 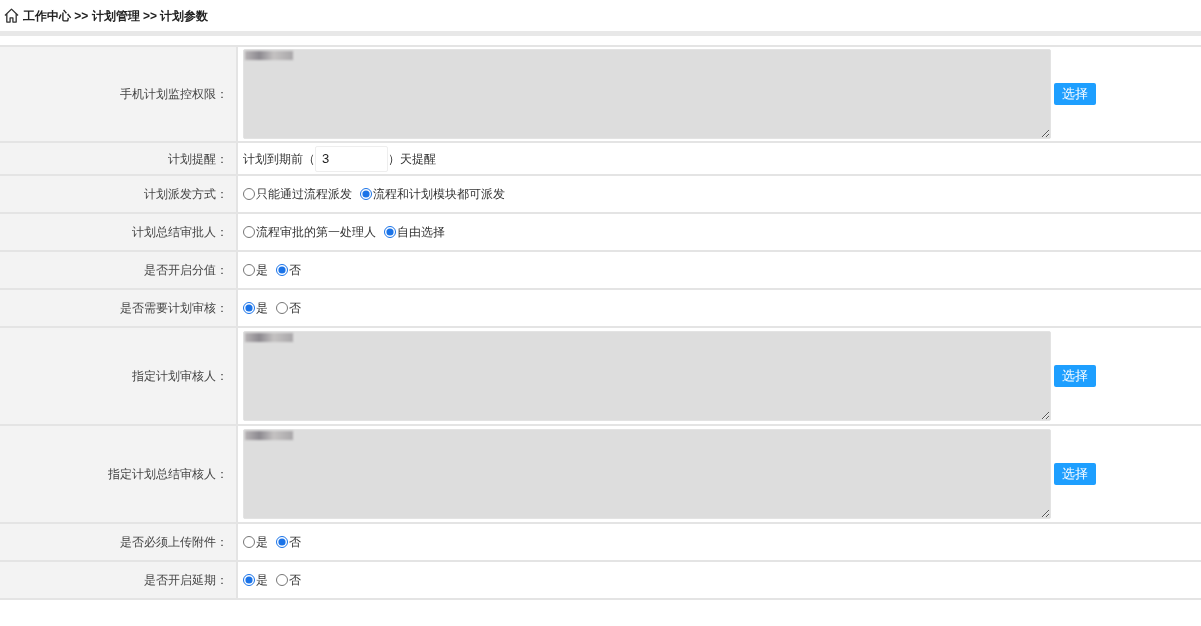 What do you see at coordinates (279, 159) in the screenshot?
I see `reminder-text: 计划到期前（` at bounding box center [279, 159].